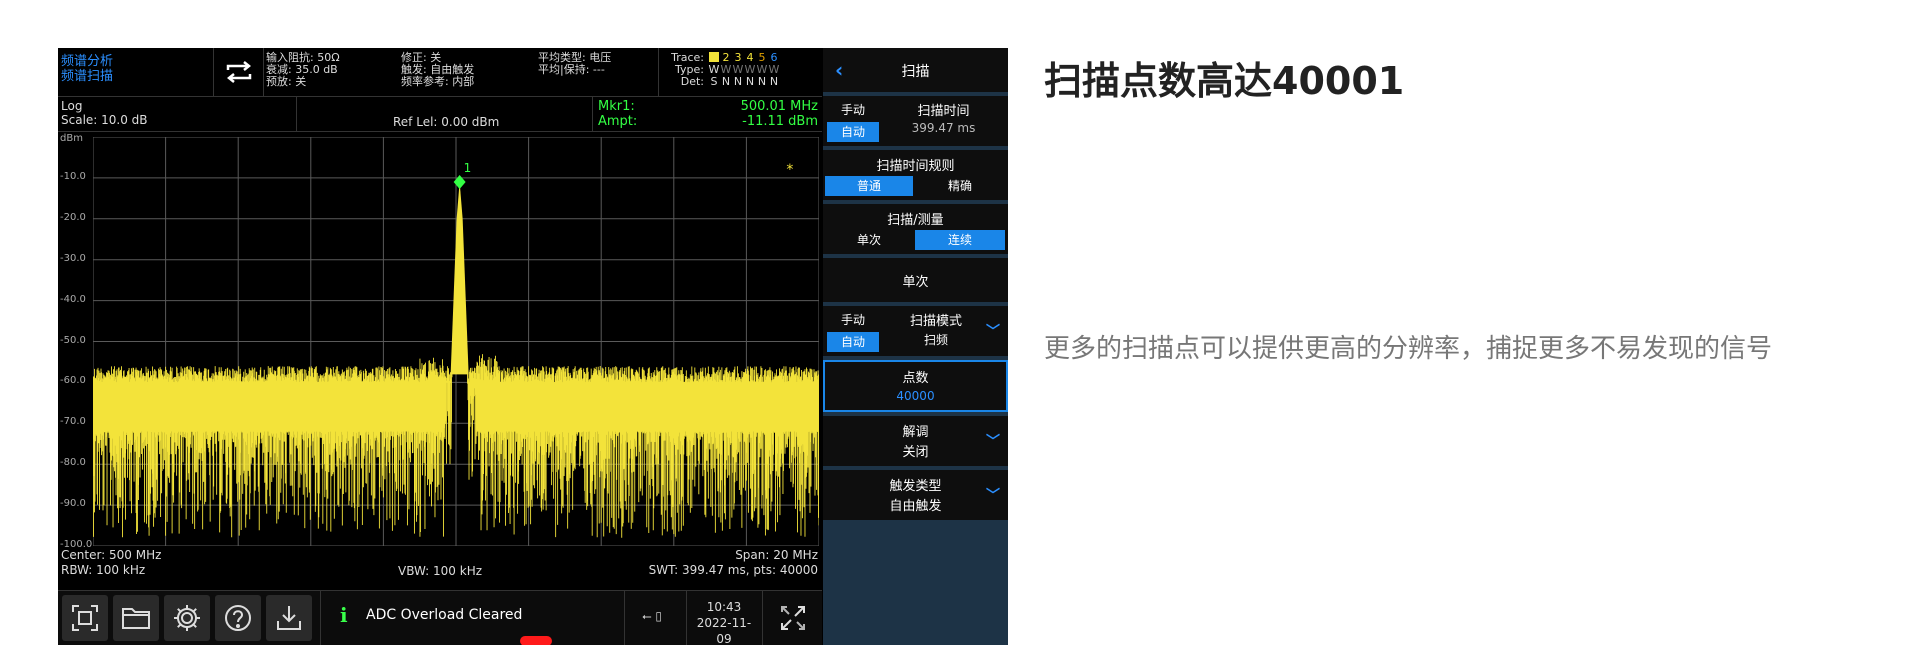  What do you see at coordinates (853, 132) in the screenshot?
I see `sweep-time-auto-option: 自动` at bounding box center [853, 132].